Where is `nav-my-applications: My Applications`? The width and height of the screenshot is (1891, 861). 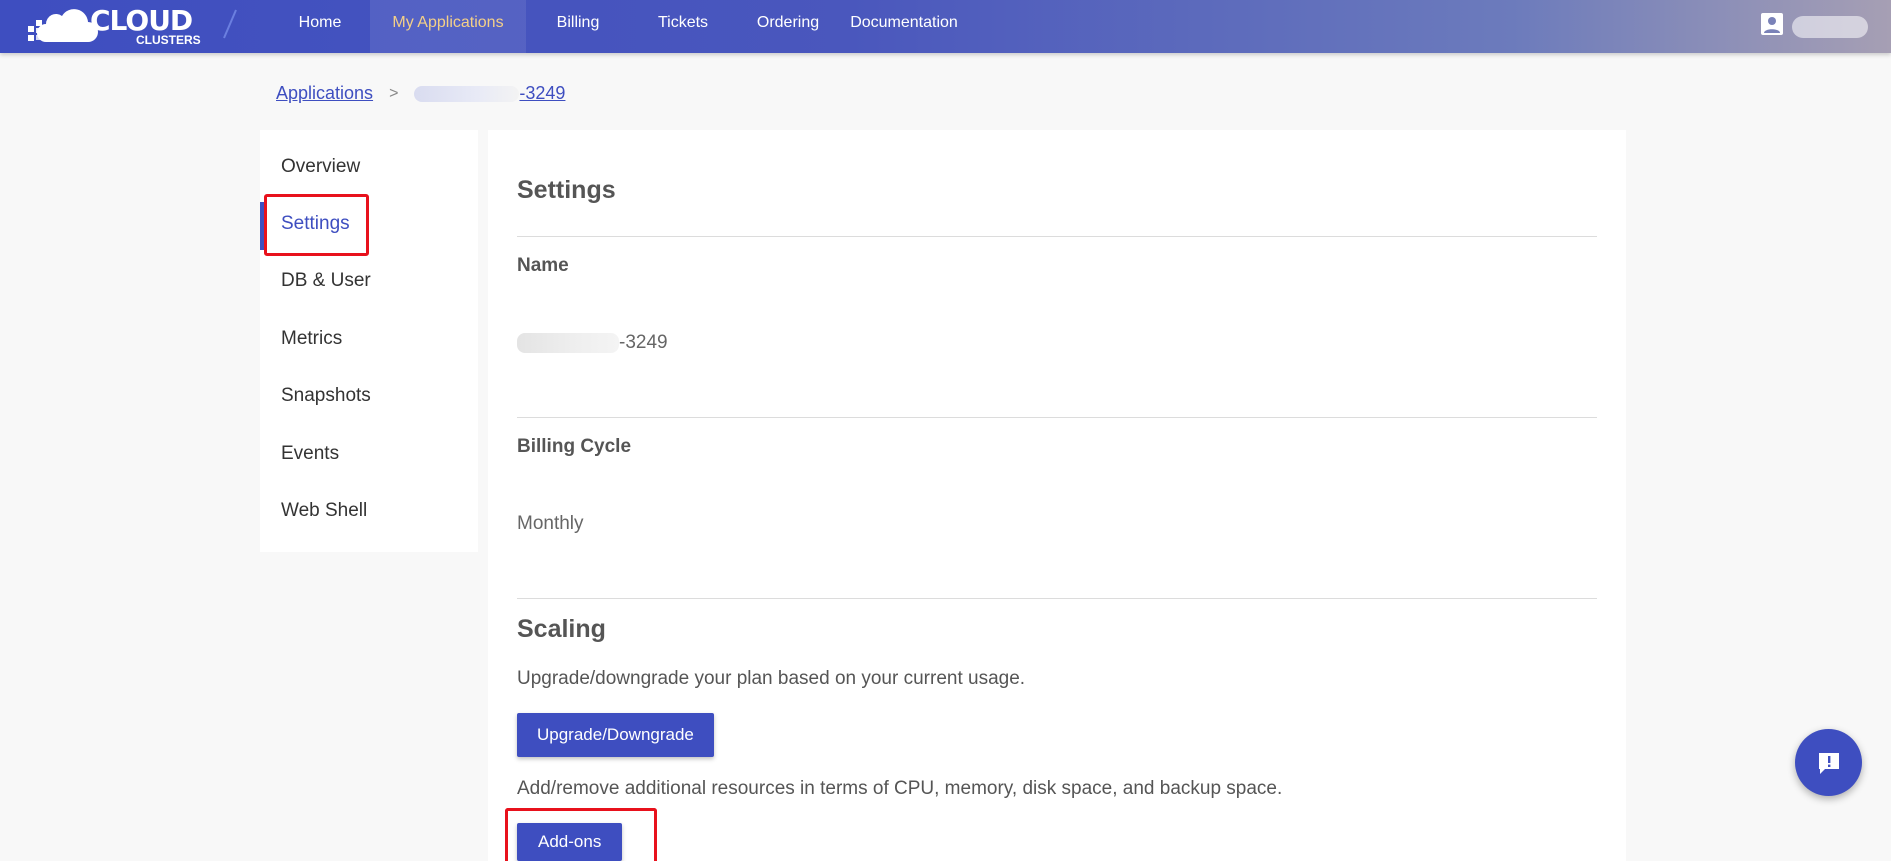 nav-my-applications: My Applications is located at coordinates (448, 26).